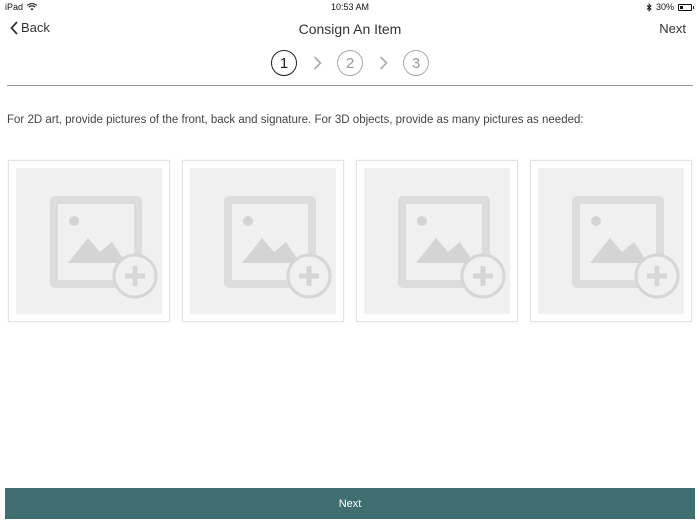 The width and height of the screenshot is (700, 525). Describe the element at coordinates (350, 503) in the screenshot. I see `next-button: Next` at that location.